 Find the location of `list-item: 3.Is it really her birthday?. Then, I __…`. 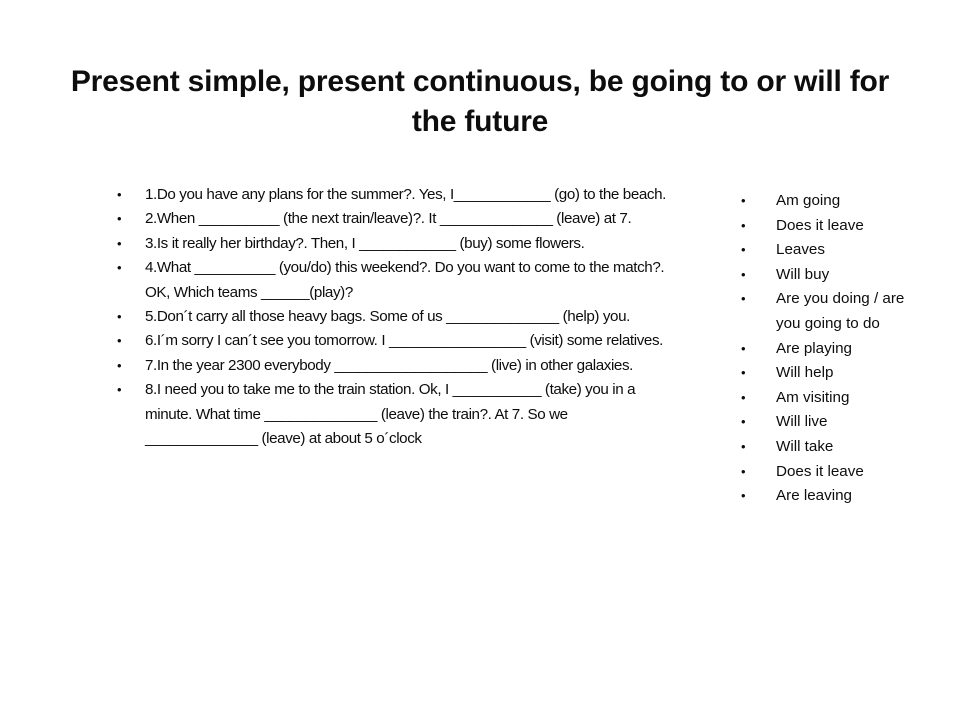

list-item: 3.Is it really her birthday?. Then, I __… is located at coordinates (390, 244).